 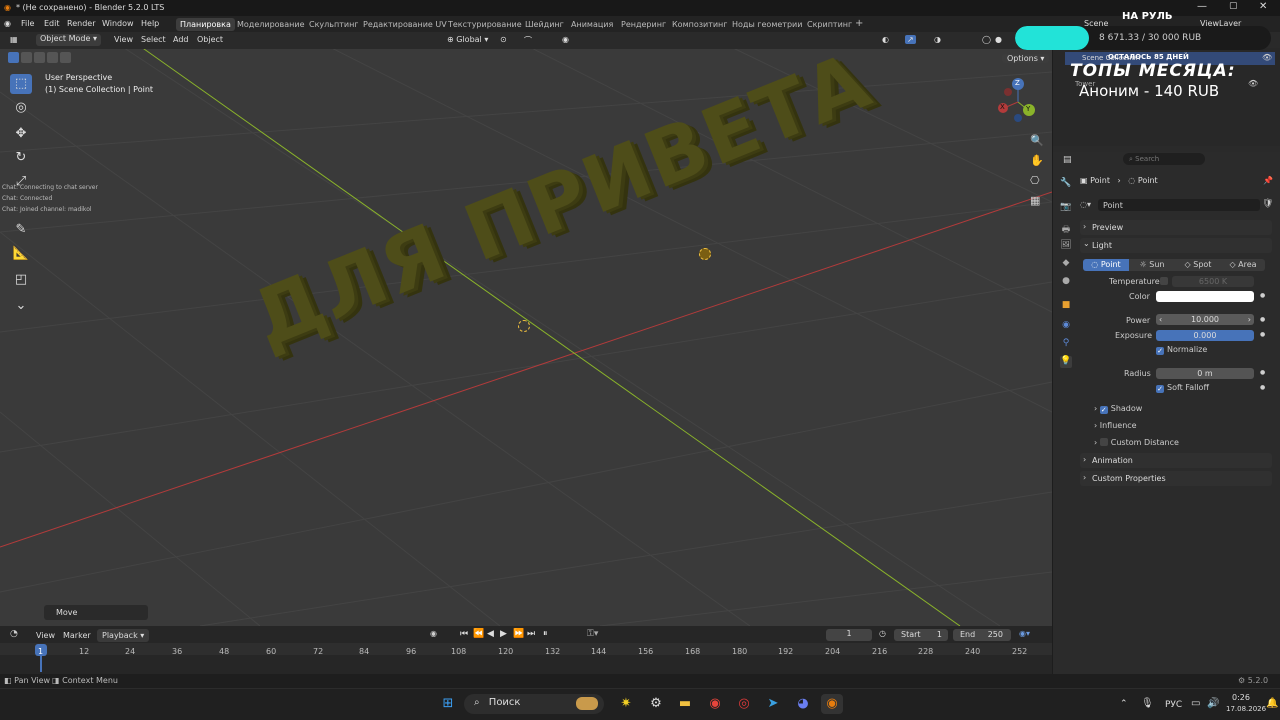 What do you see at coordinates (123, 39) in the screenshot?
I see `menu-view: View` at bounding box center [123, 39].